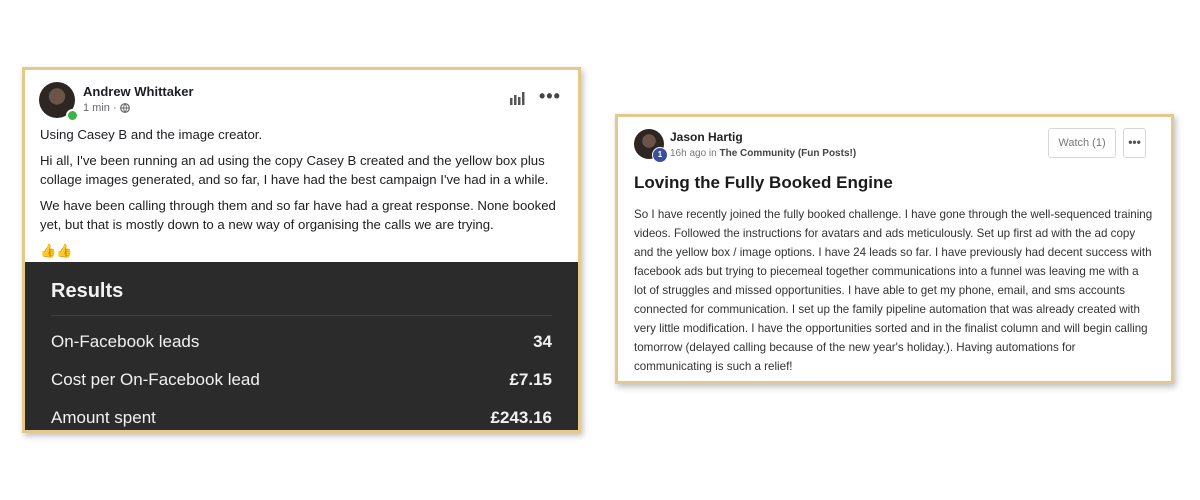 The width and height of the screenshot is (1200, 500). I want to click on community-link: The Community (Fun Posts!), so click(788, 153).